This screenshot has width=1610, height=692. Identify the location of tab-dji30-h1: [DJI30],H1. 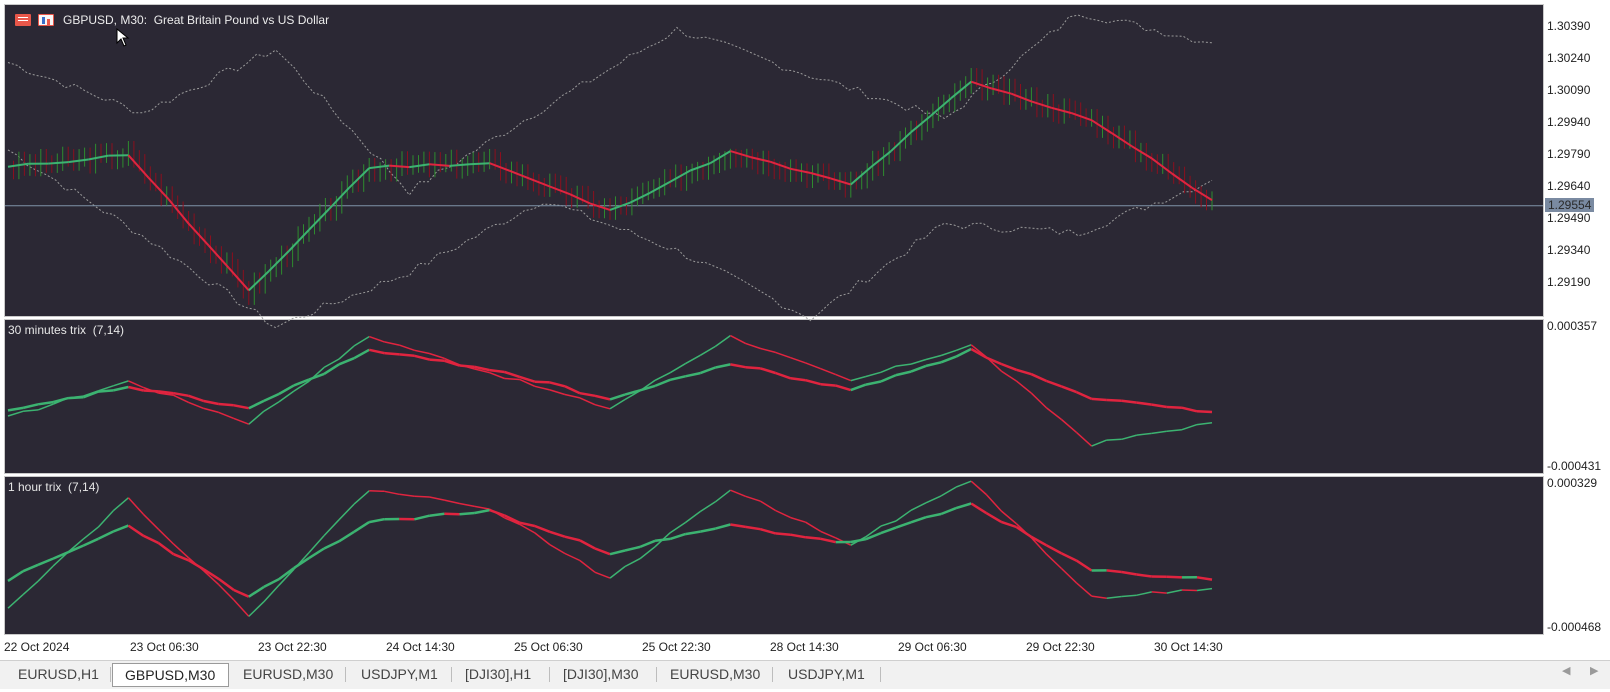
(498, 674).